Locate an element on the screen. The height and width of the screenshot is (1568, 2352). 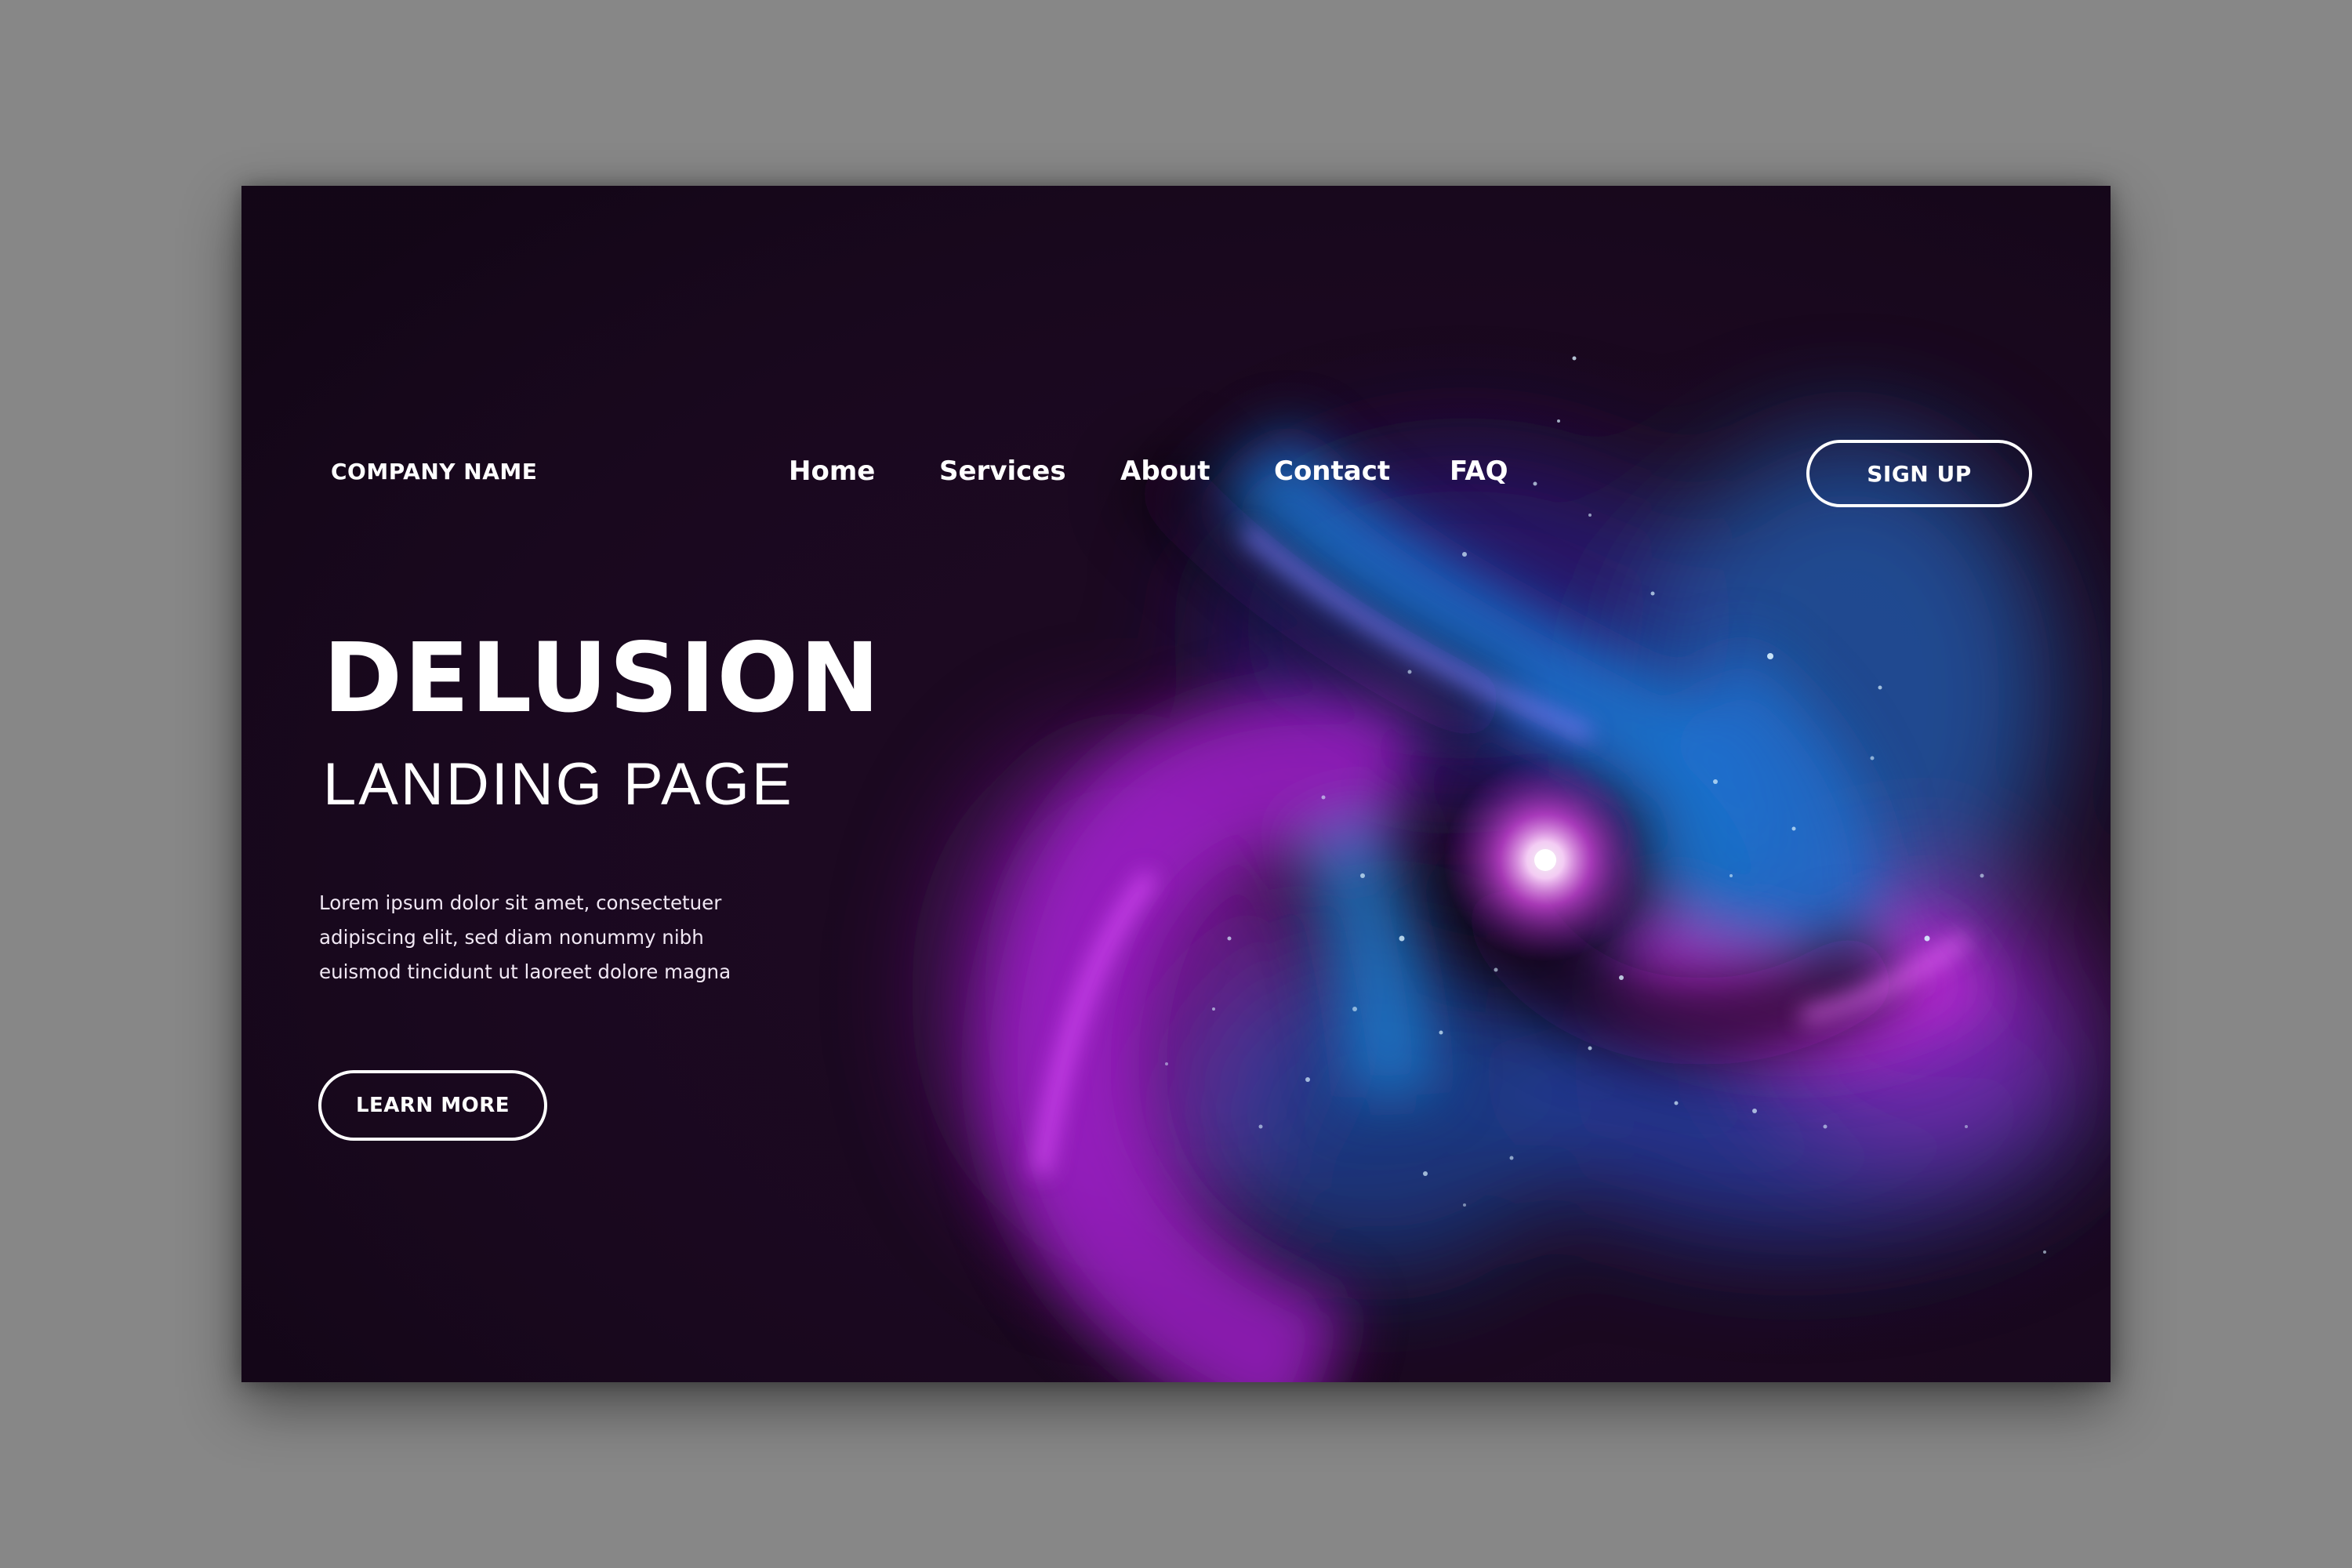
hero-title: DELUSION is located at coordinates (602, 678).